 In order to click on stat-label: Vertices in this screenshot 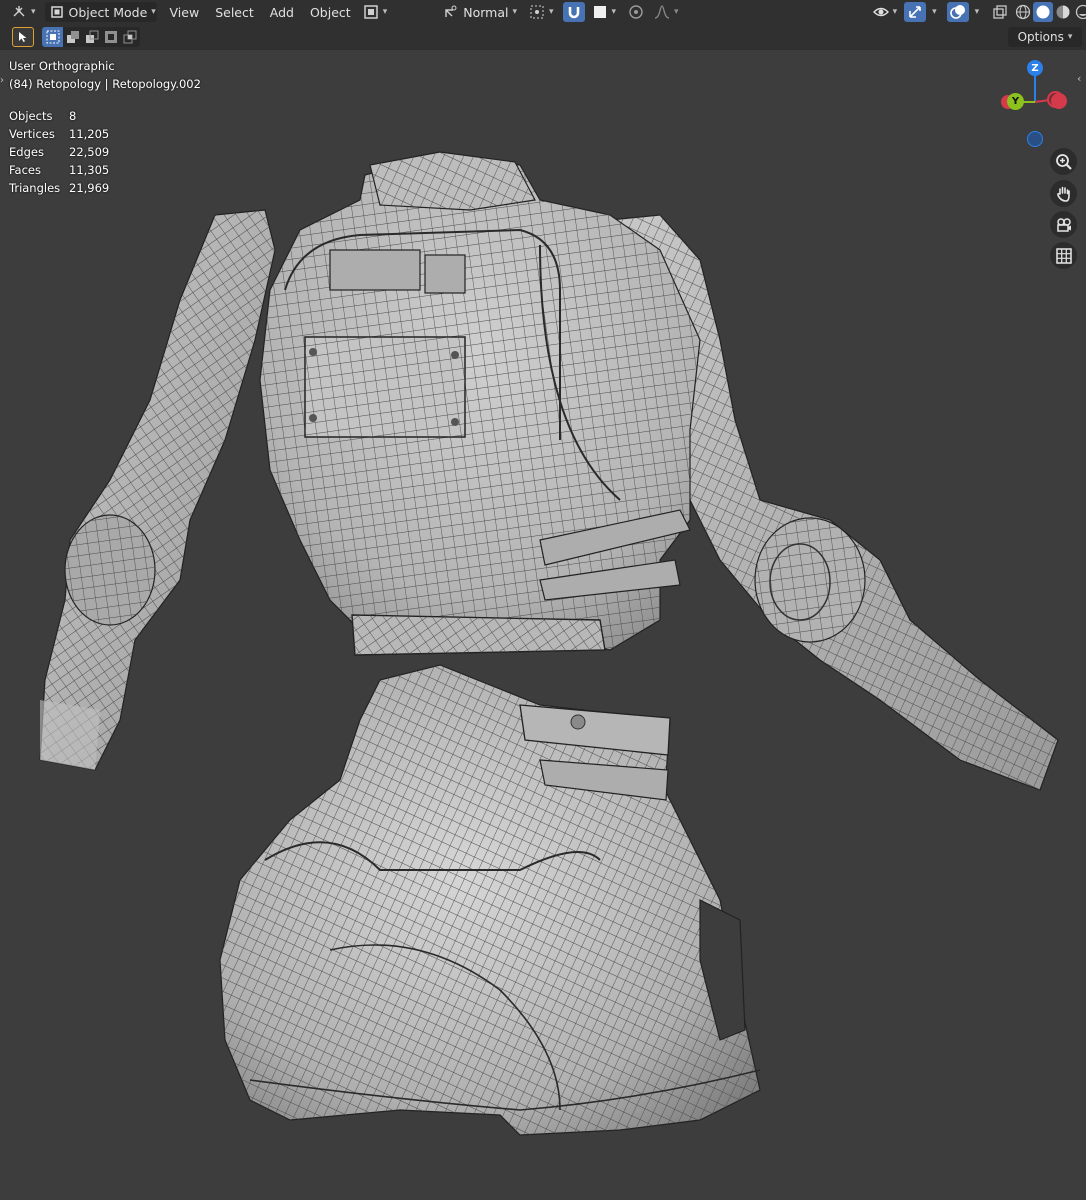, I will do `click(32, 134)`.